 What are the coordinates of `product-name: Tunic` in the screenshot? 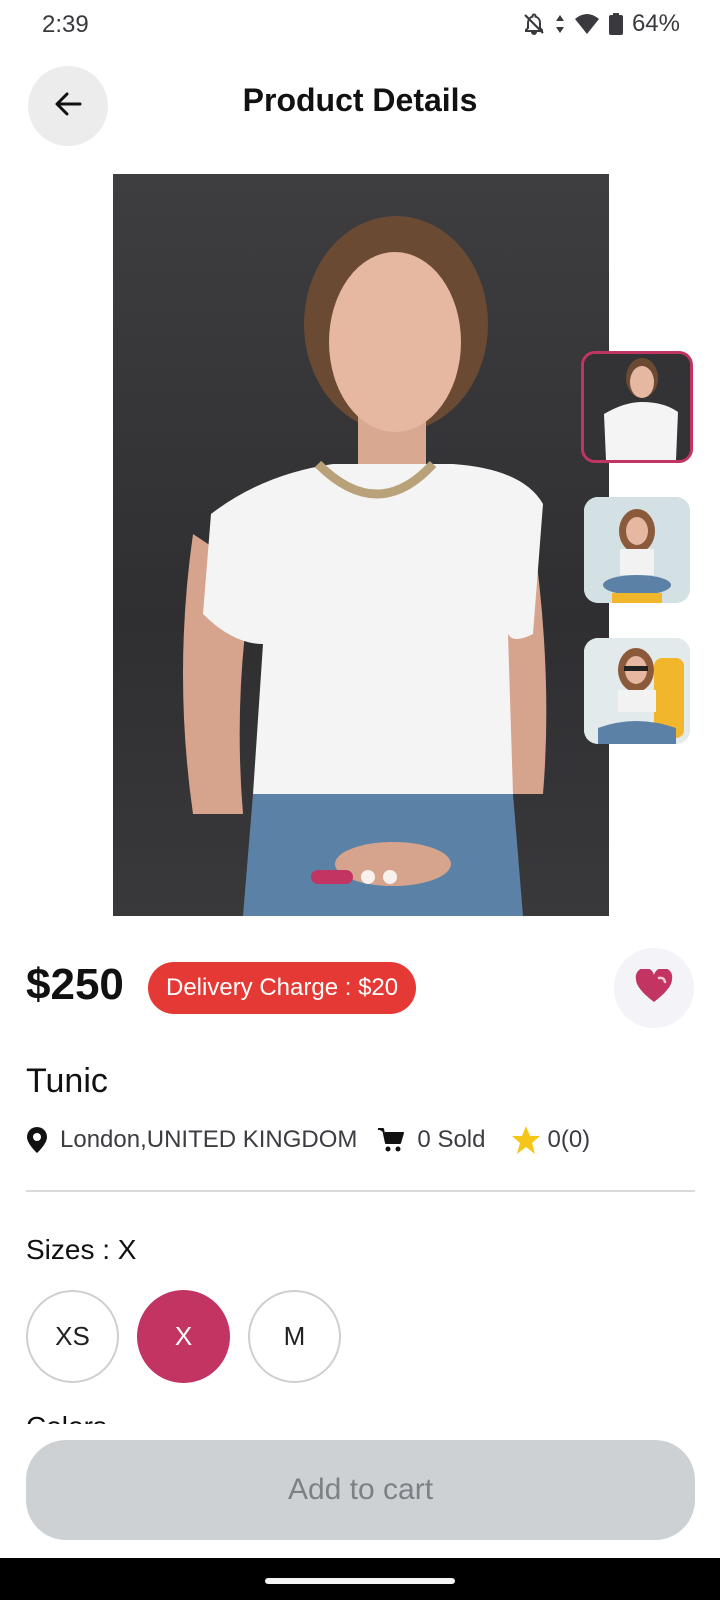 It's located at (67, 1081).